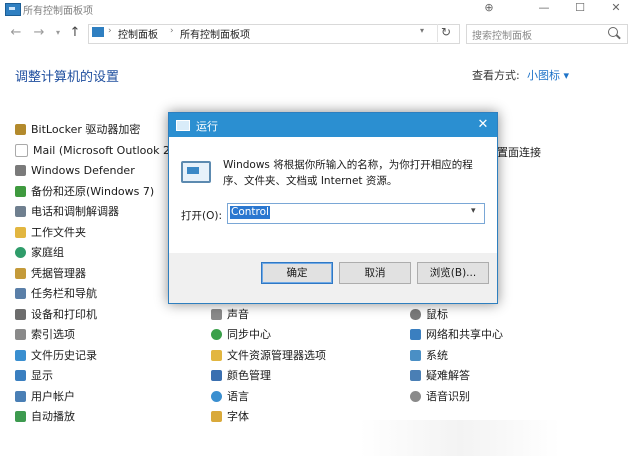  I want to click on control-panel-icon, so click(13, 9).